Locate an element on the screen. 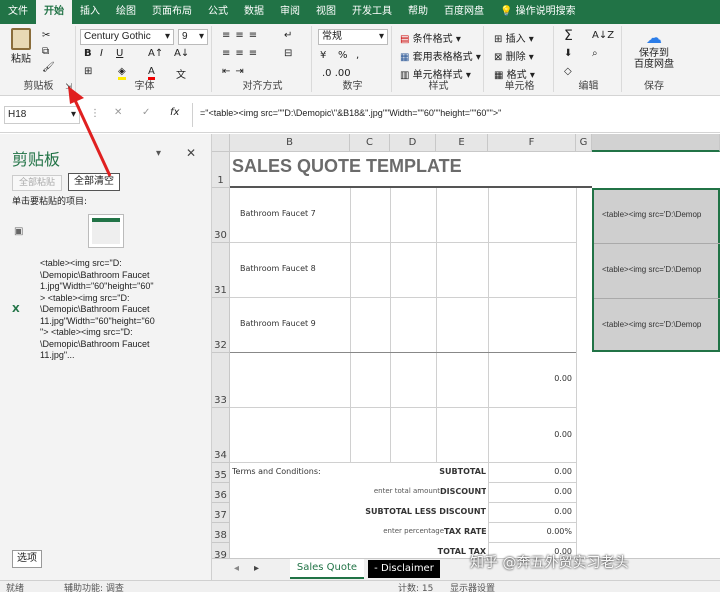 Image resolution: width=720 pixels, height=594 pixels. item-description: Bathroom Faucet 7 is located at coordinates (278, 213).